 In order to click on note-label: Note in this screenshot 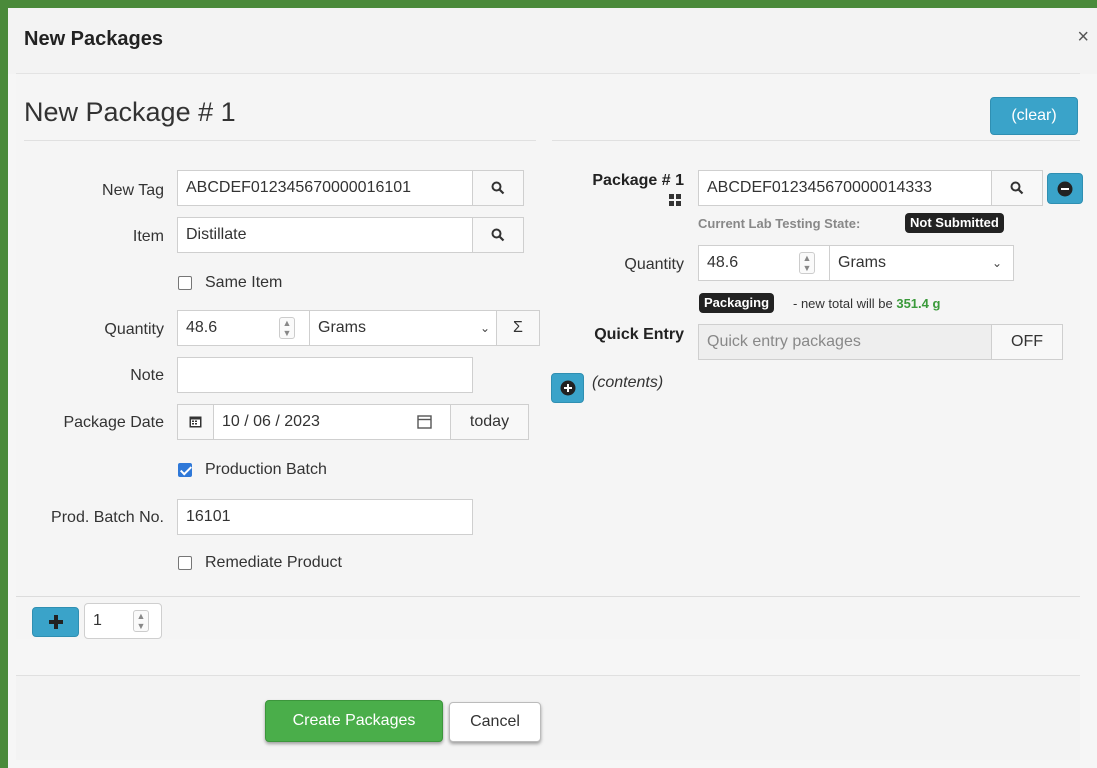, I will do `click(147, 375)`.